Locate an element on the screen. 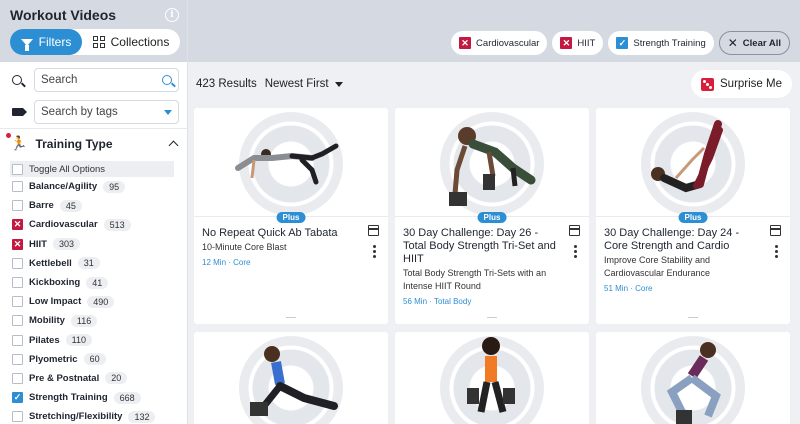 Image resolution: width=800 pixels, height=424 pixels. toggle-all-option: Toggle All Options is located at coordinates (92, 169).